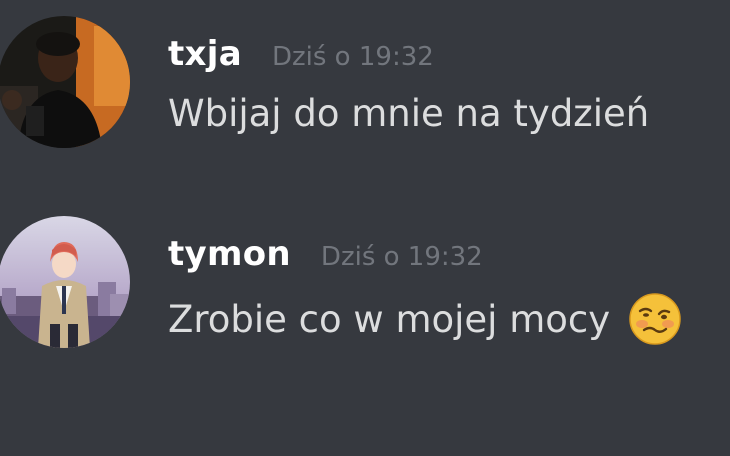  I want to click on message-header: tymon Dziś o 19:32, so click(325, 254).